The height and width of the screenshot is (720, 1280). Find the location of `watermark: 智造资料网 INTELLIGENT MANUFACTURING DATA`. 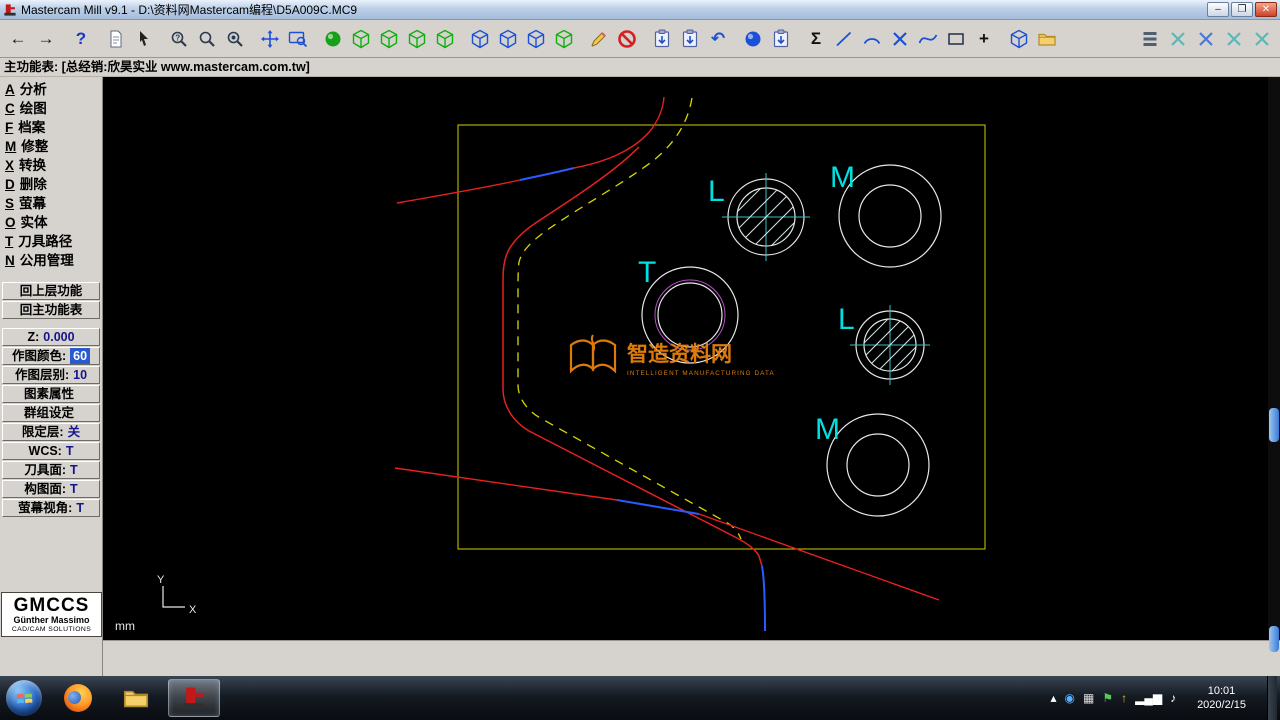

watermark: 智造资料网 INTELLIGENT MANUFACTURING DATA is located at coordinates (671, 355).